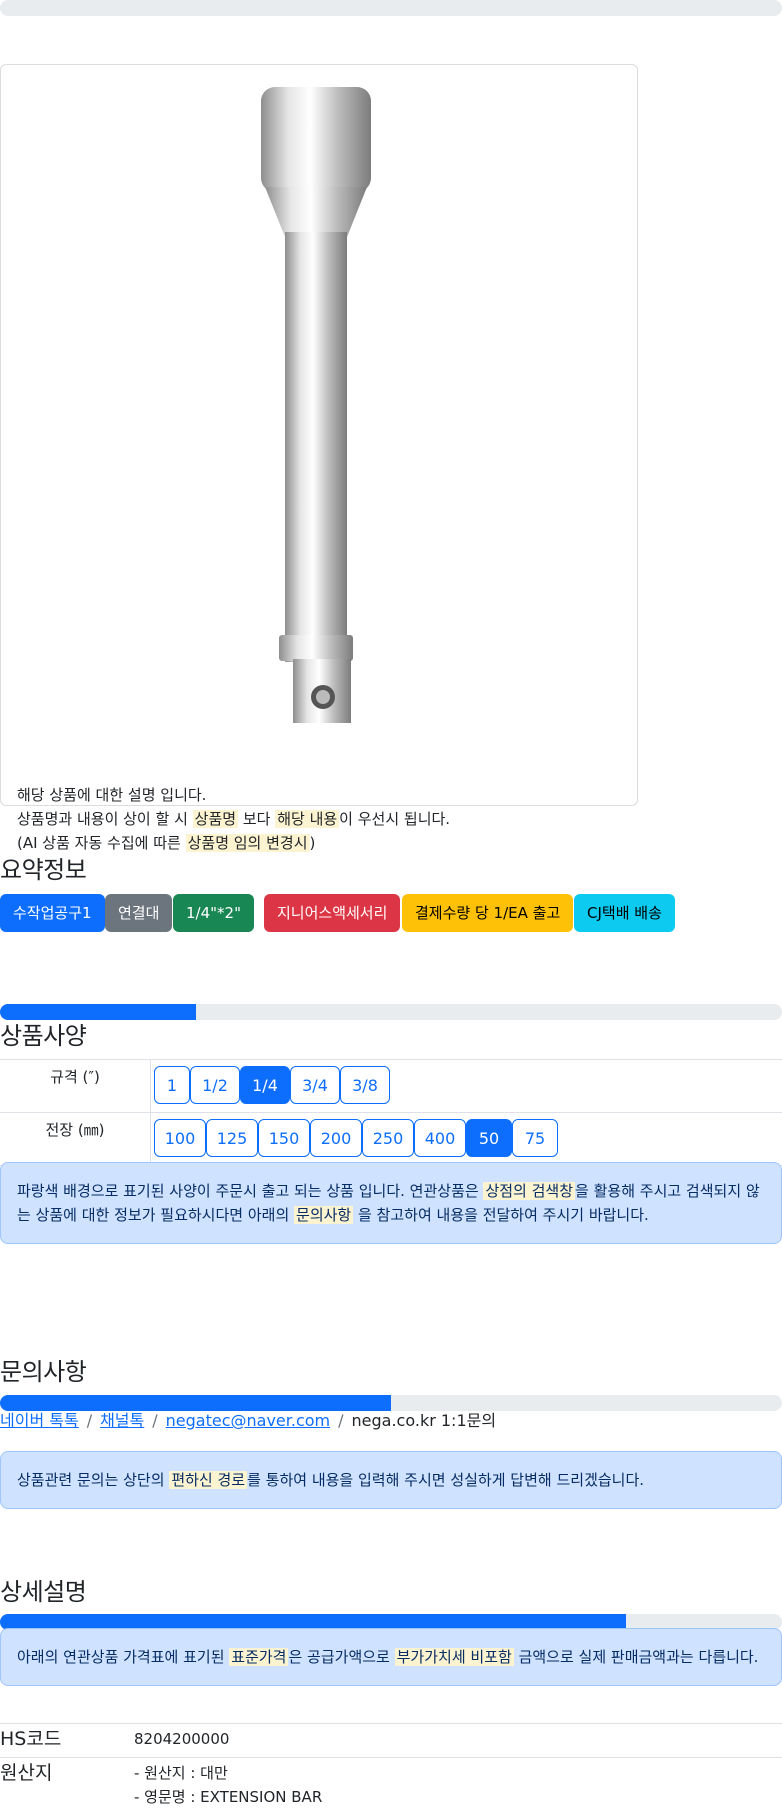 The image size is (782, 1809). Describe the element at coordinates (529, 1191) in the screenshot. I see `highlight-search: 상점의 검색창` at that location.